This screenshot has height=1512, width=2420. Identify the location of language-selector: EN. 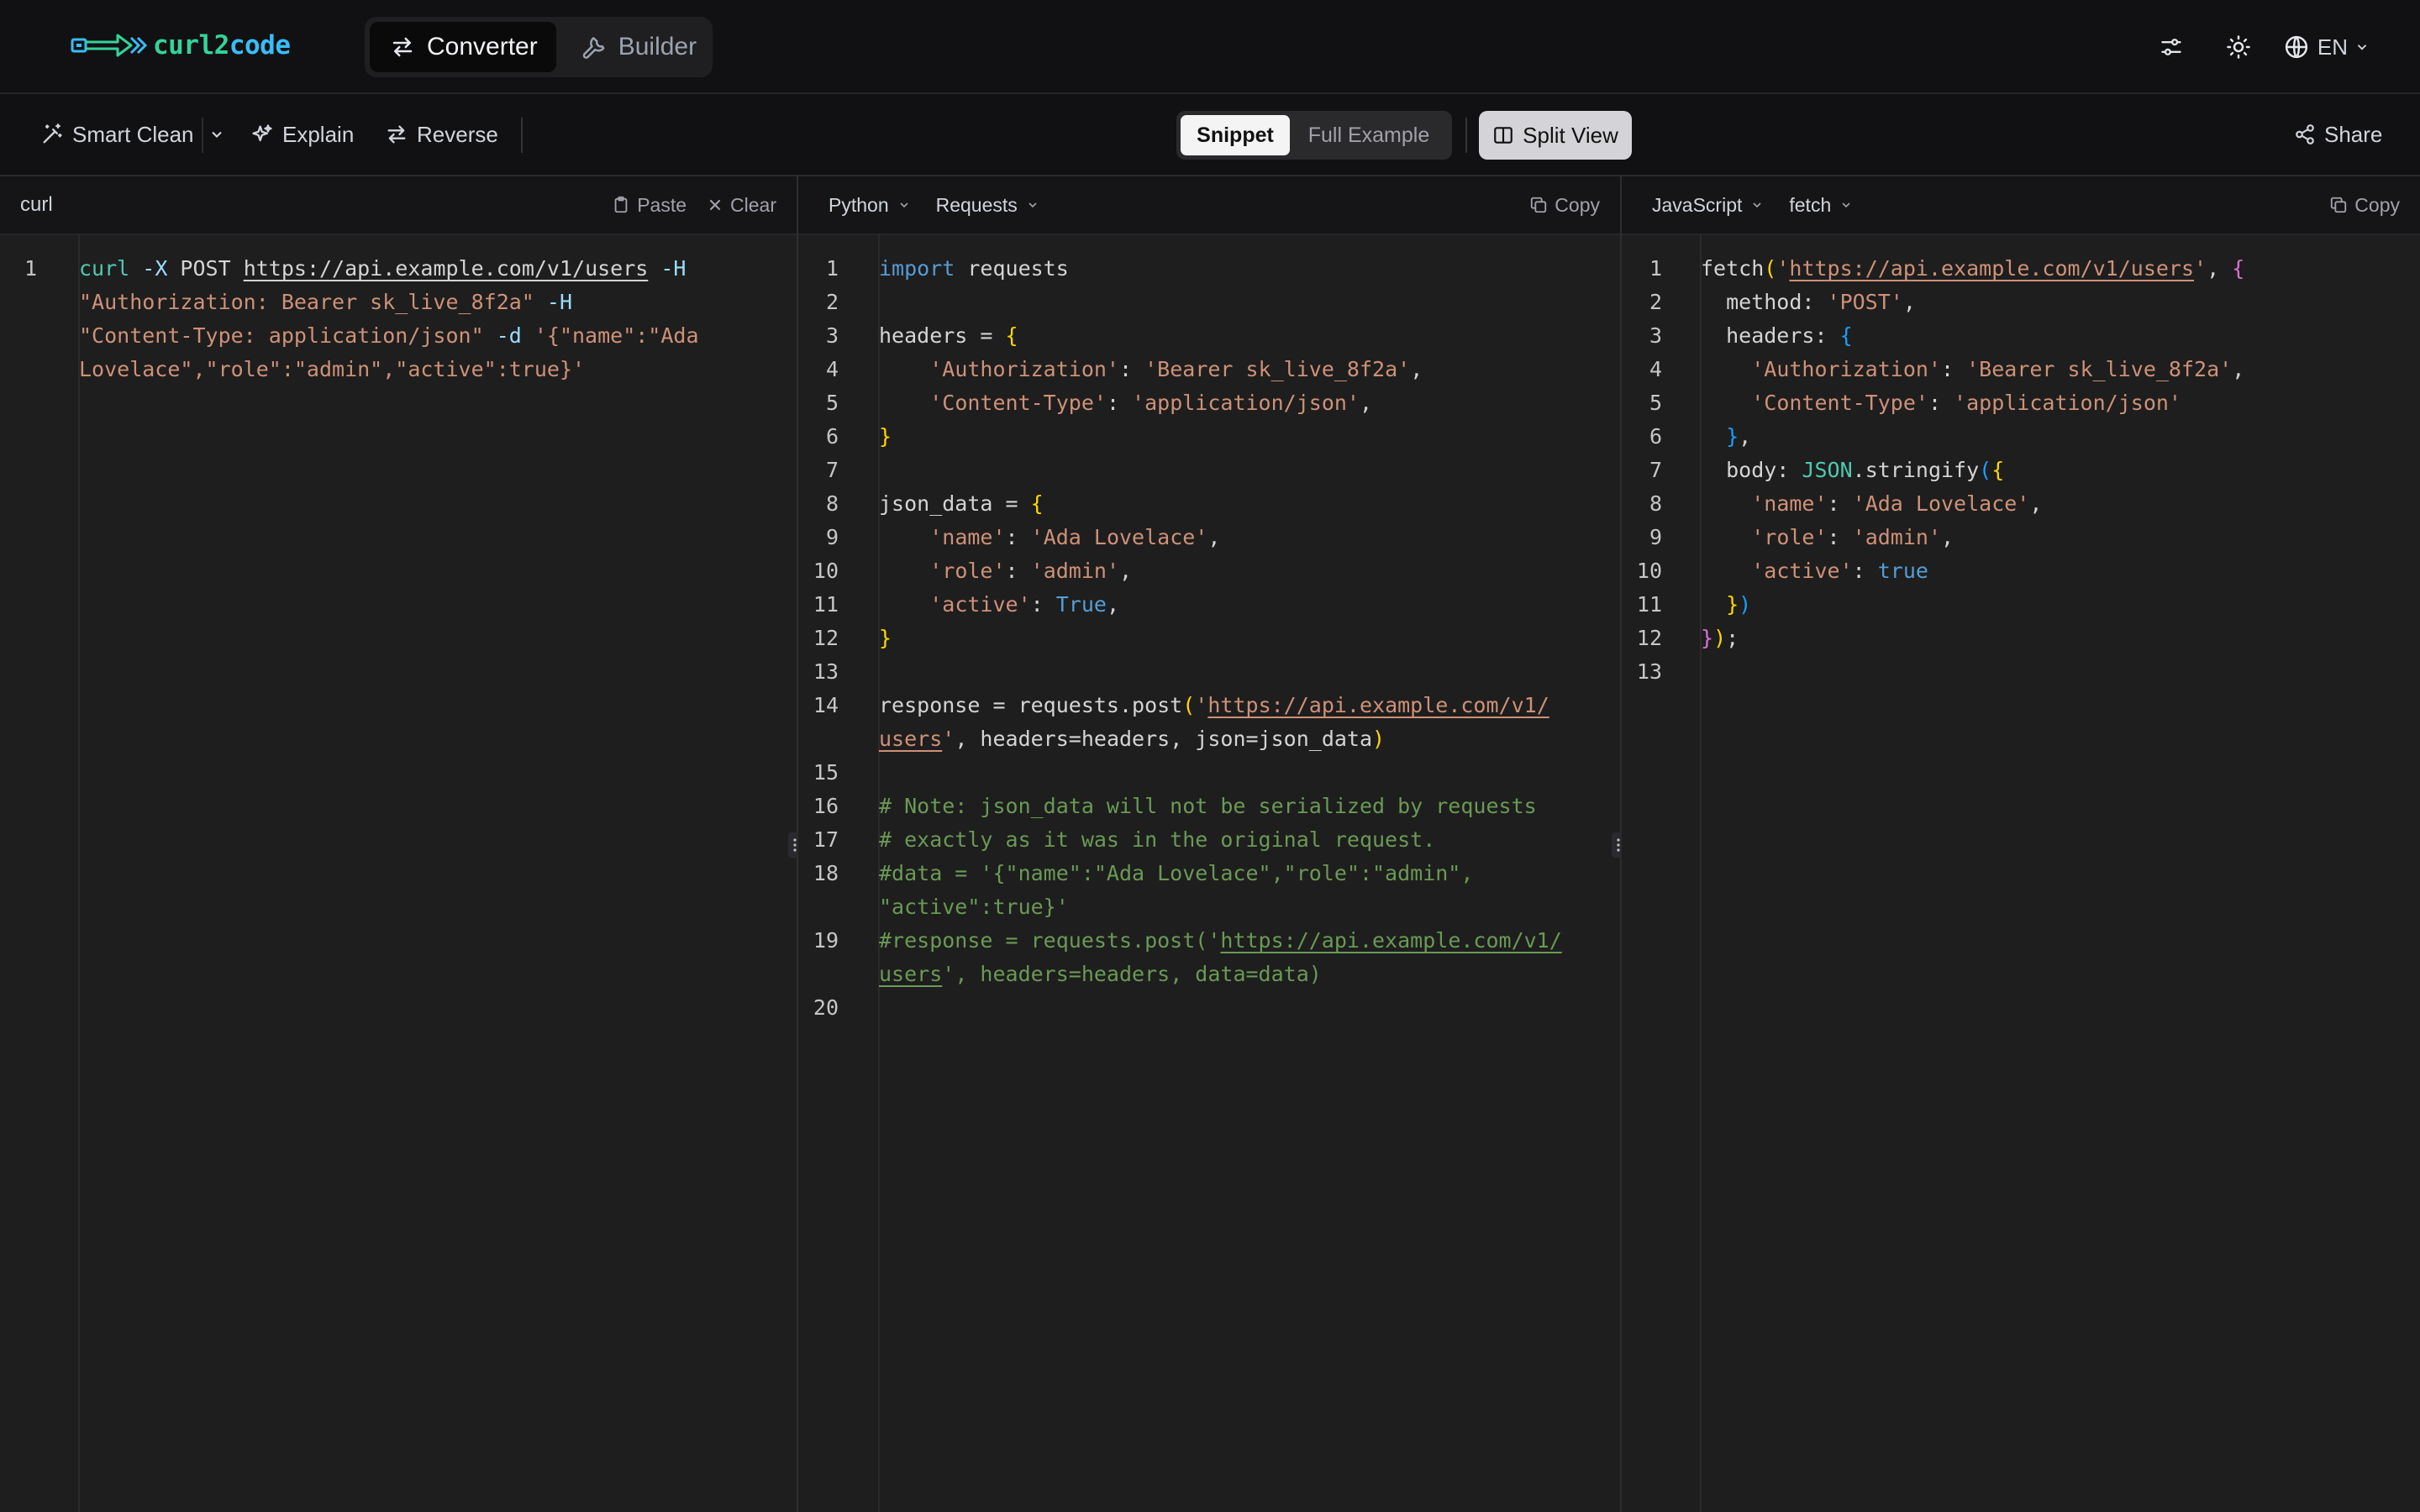
(2327, 47).